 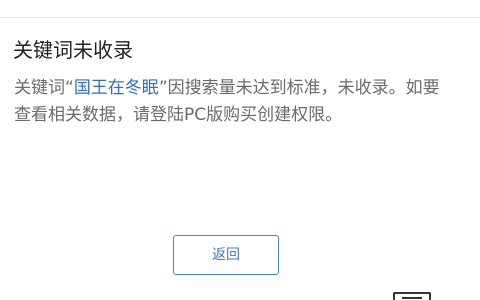 What do you see at coordinates (240, 9) in the screenshot?
I see `top-header-strip` at bounding box center [240, 9].